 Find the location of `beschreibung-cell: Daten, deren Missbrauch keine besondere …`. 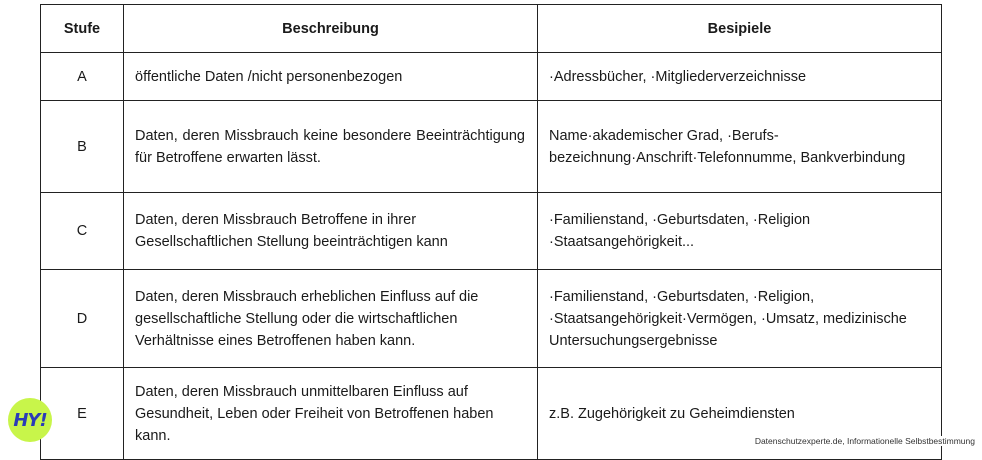

beschreibung-cell: Daten, deren Missbrauch keine besondere … is located at coordinates (330, 146).